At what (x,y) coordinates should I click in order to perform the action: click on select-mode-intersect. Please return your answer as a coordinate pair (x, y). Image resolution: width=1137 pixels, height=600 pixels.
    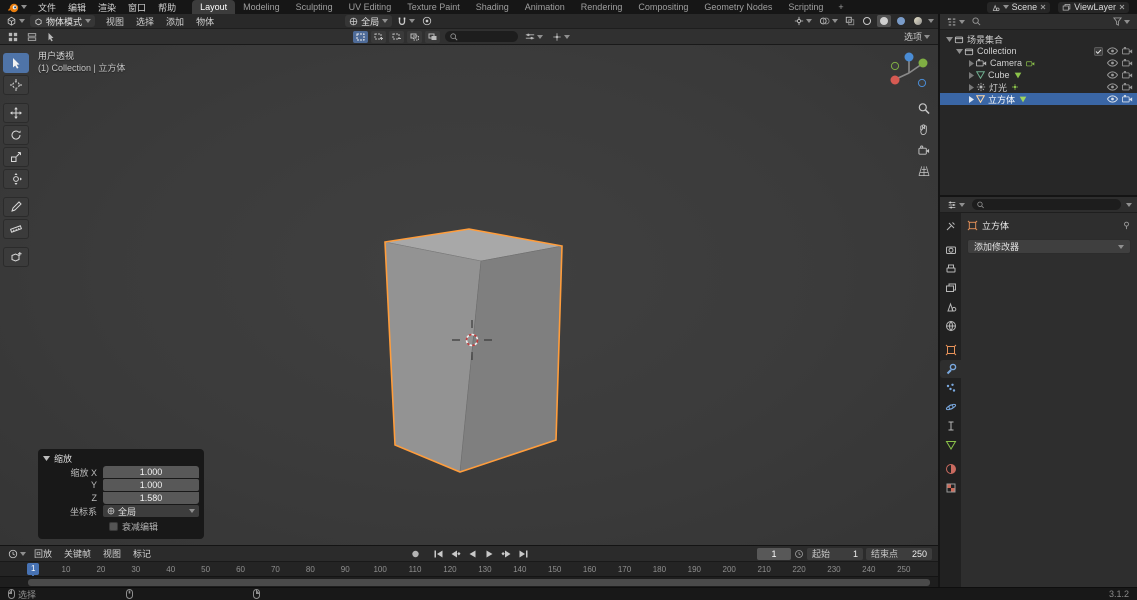
    Looking at the image, I should click on (432, 36).